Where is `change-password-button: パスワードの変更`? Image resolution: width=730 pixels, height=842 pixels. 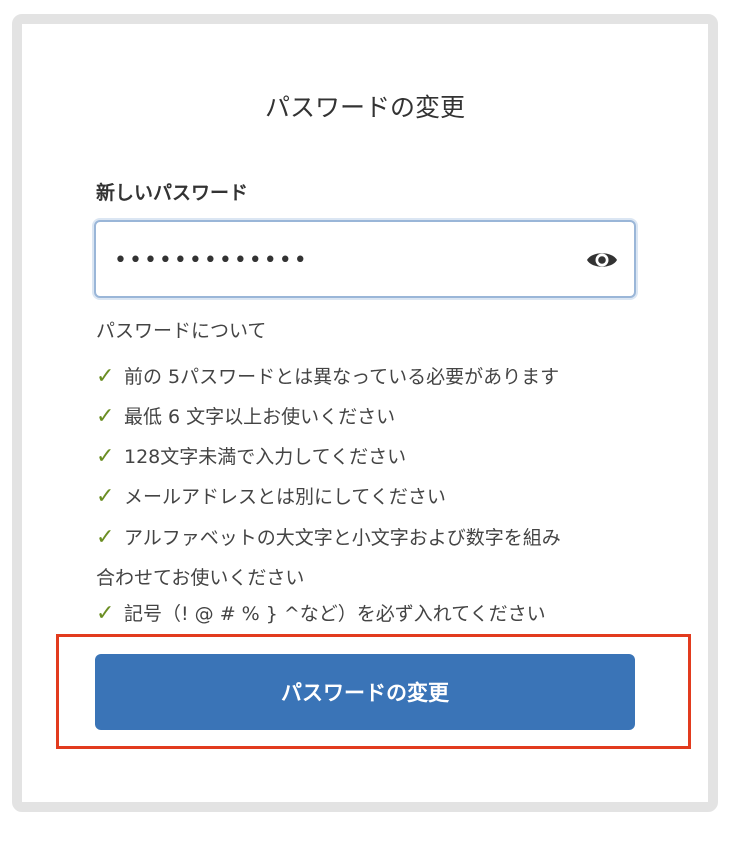
change-password-button: パスワードの変更 is located at coordinates (365, 692).